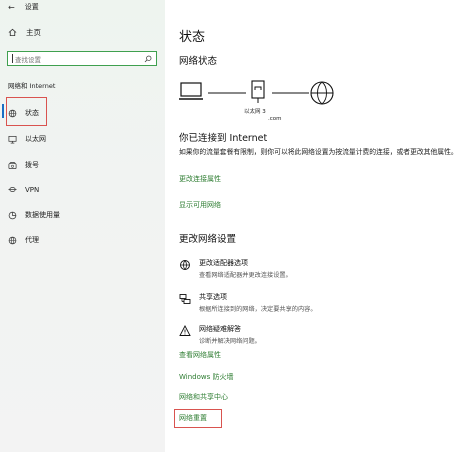  I want to click on status-globe-icon, so click(12, 113).